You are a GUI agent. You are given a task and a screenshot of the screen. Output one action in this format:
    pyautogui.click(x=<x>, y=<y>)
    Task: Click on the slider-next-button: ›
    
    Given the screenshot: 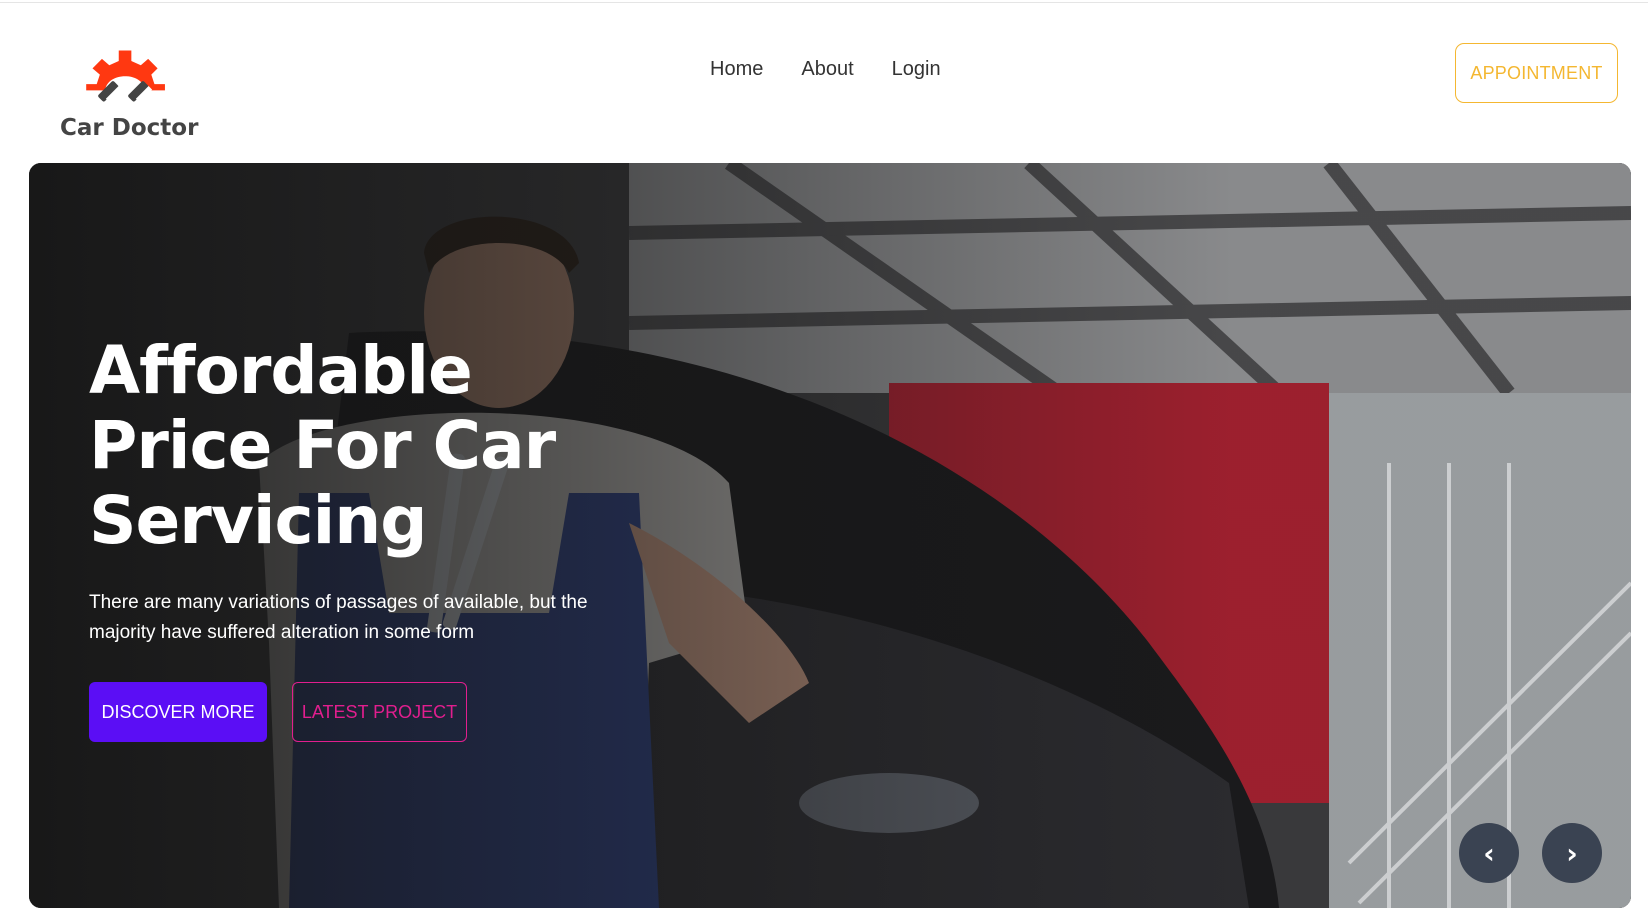 What is the action you would take?
    pyautogui.click(x=1572, y=853)
    